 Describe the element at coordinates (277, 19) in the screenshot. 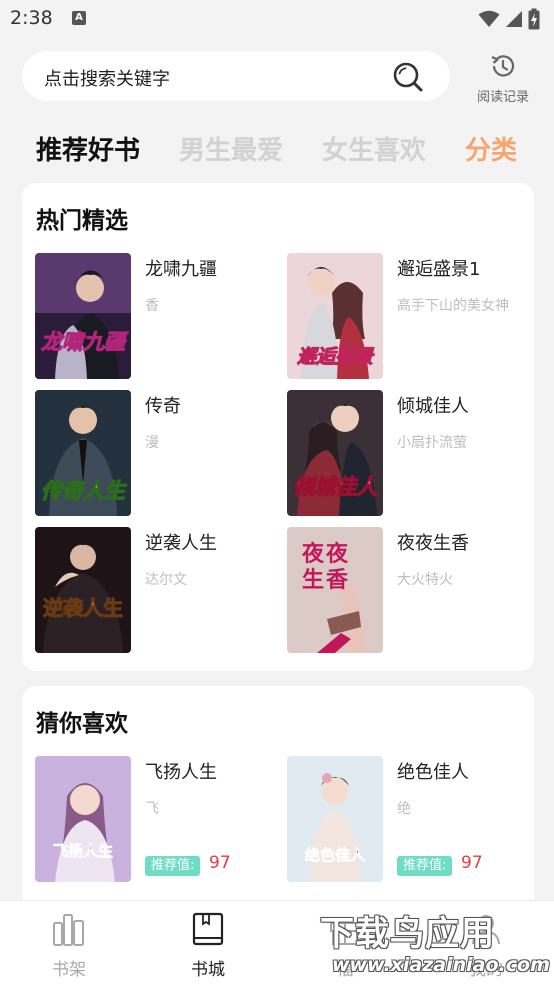

I see `status-bar: 2:38 A` at that location.